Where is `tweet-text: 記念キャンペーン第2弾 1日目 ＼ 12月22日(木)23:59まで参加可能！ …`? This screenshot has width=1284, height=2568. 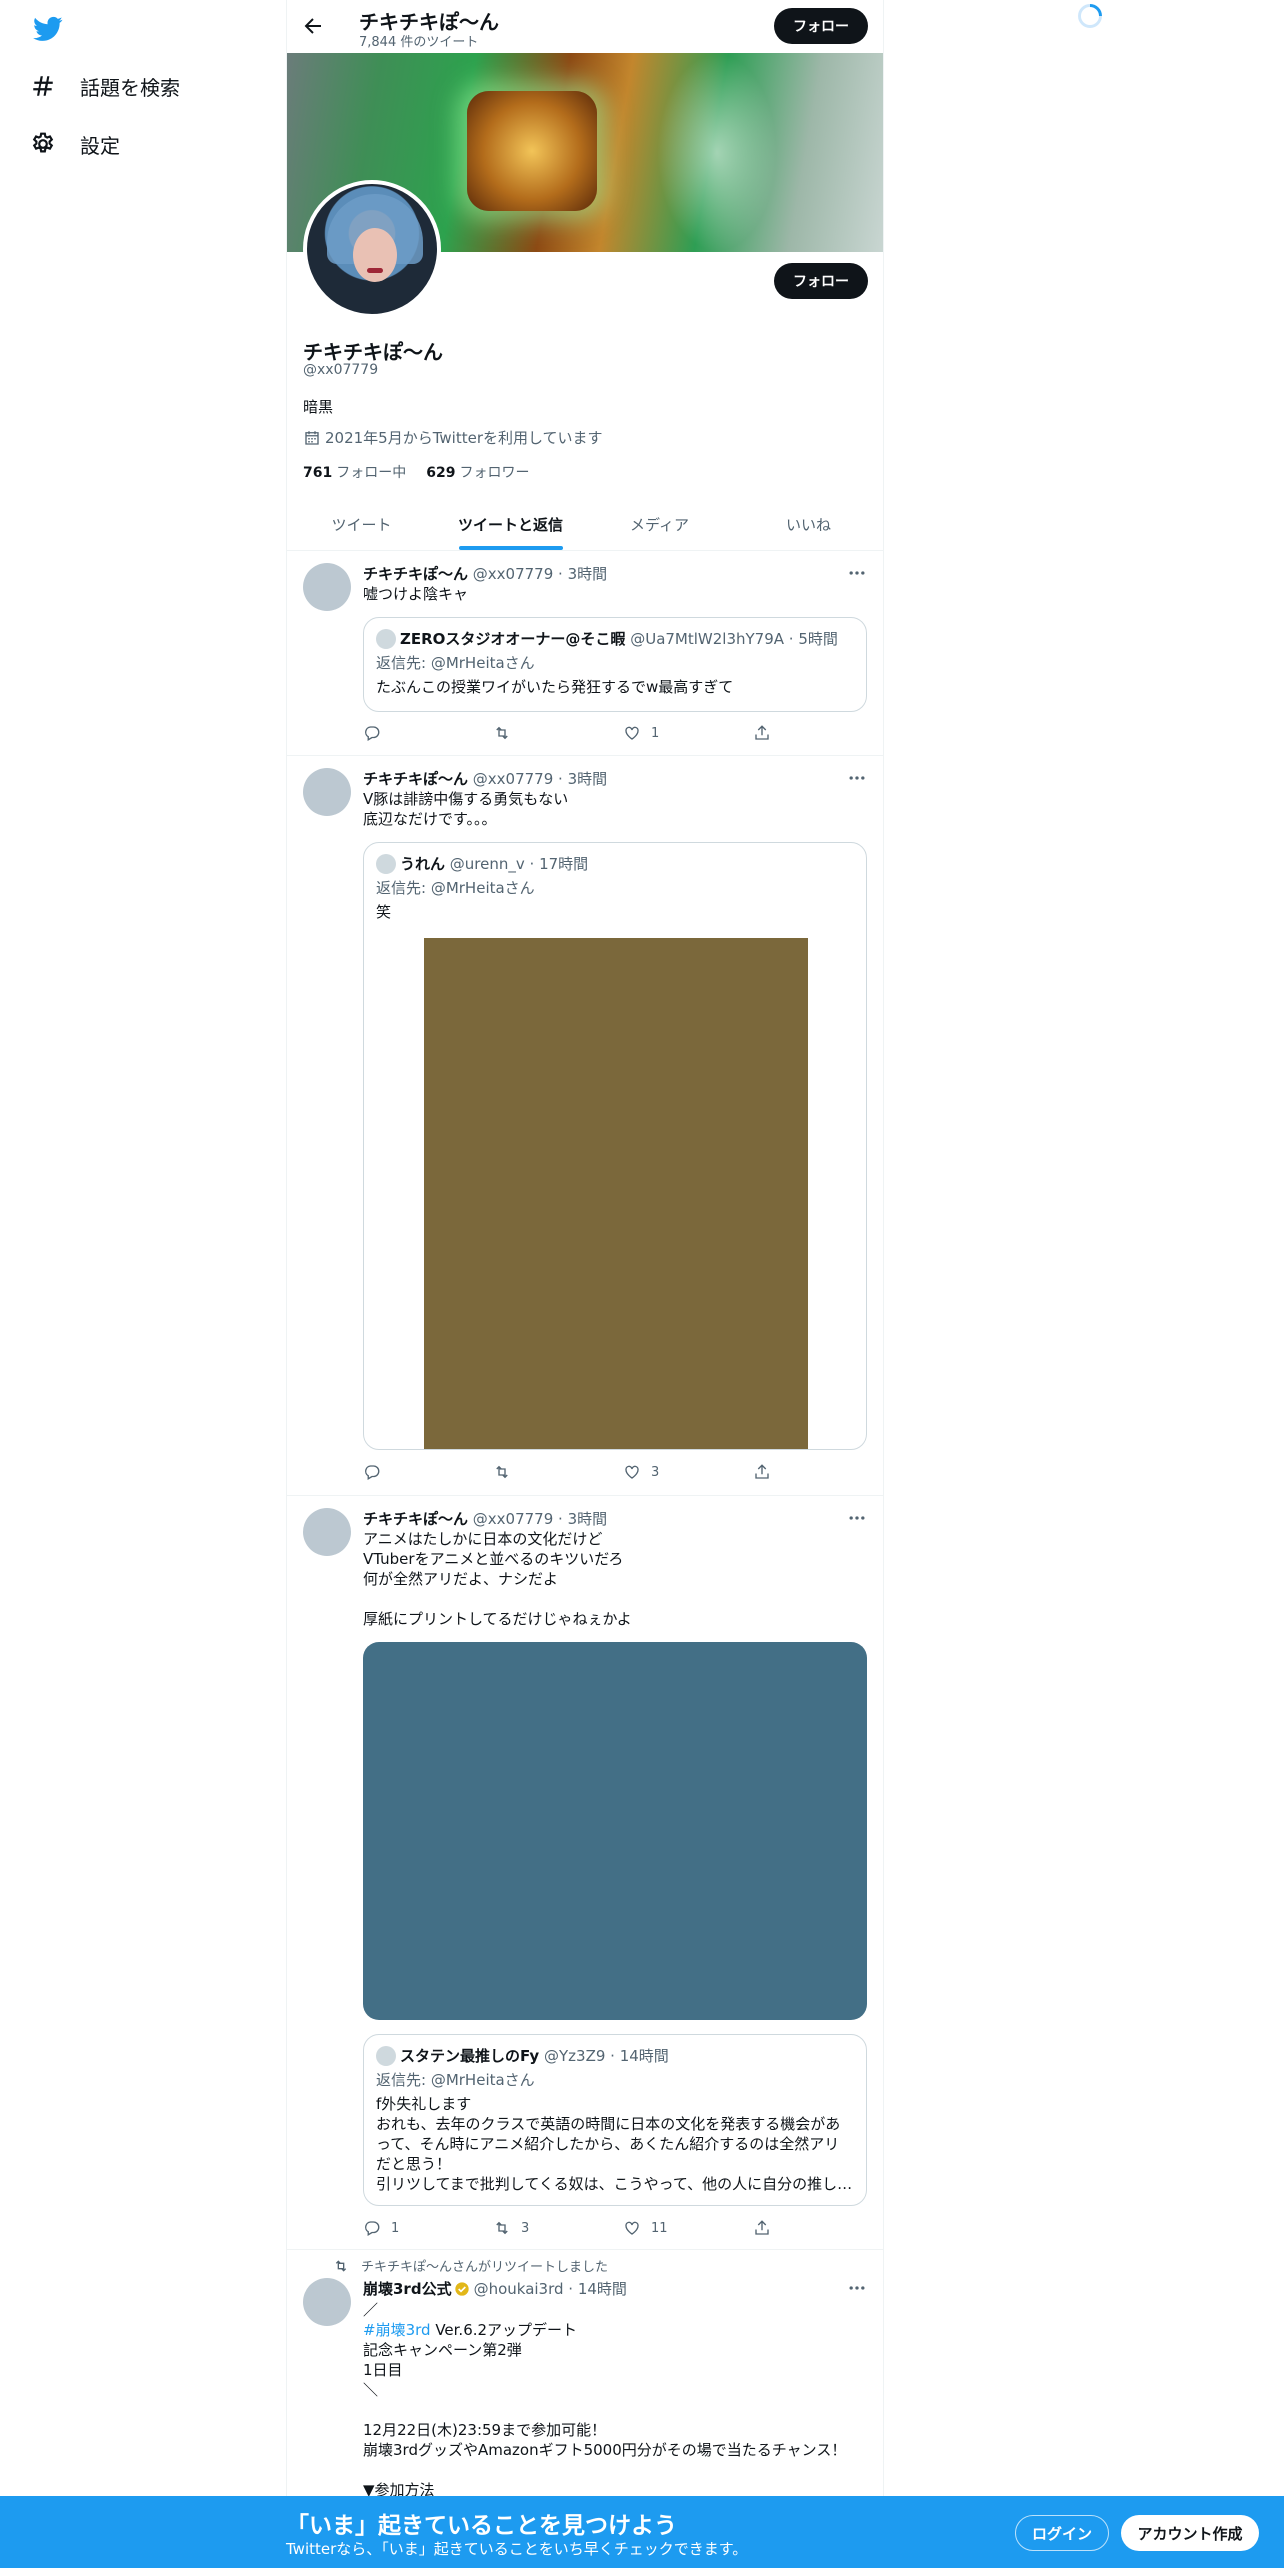 tweet-text: 記念キャンペーン第2弾 1日目 ＼ 12月22日(木)23:59まで参加可能！ … is located at coordinates (605, 2420).